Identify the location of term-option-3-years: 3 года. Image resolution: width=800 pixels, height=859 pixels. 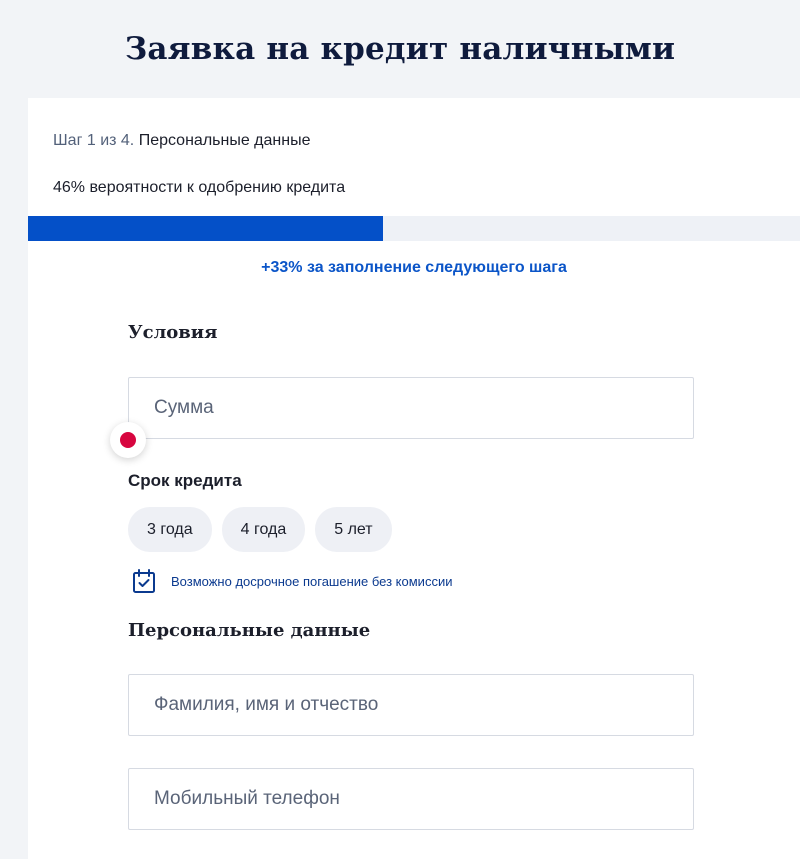
(170, 529).